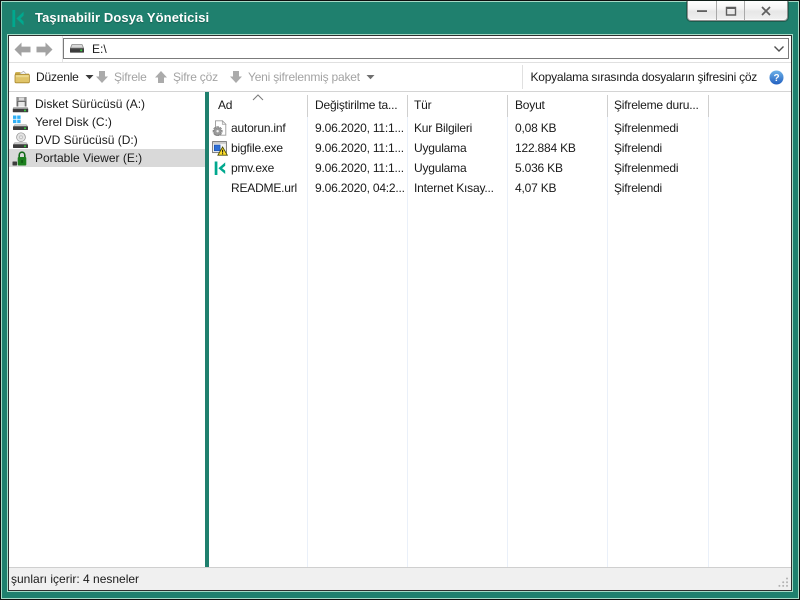  I want to click on address-bar: E:\, so click(426, 48).